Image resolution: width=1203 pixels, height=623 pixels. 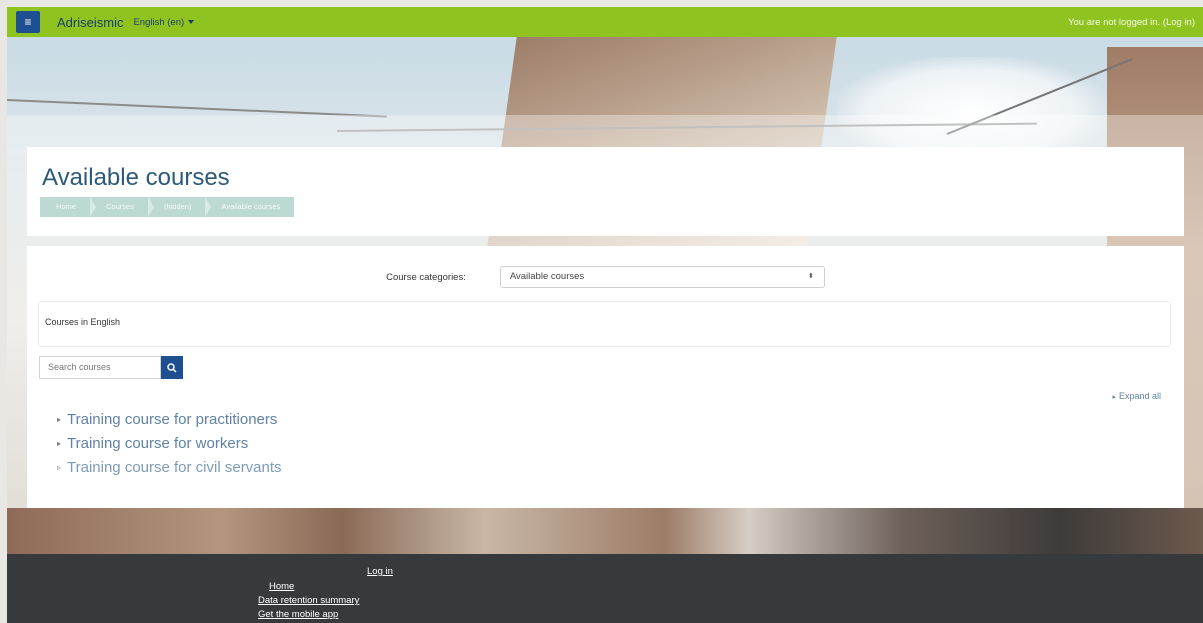 What do you see at coordinates (174, 467) in the screenshot?
I see `course-category-link: Training course for civil servants` at bounding box center [174, 467].